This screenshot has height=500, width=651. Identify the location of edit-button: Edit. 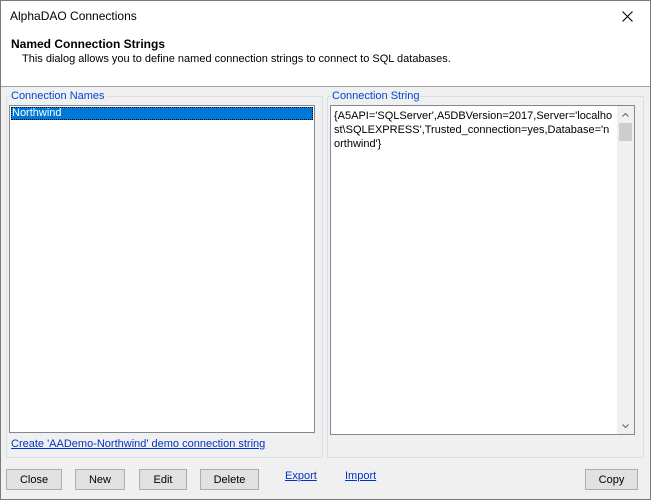
(163, 479).